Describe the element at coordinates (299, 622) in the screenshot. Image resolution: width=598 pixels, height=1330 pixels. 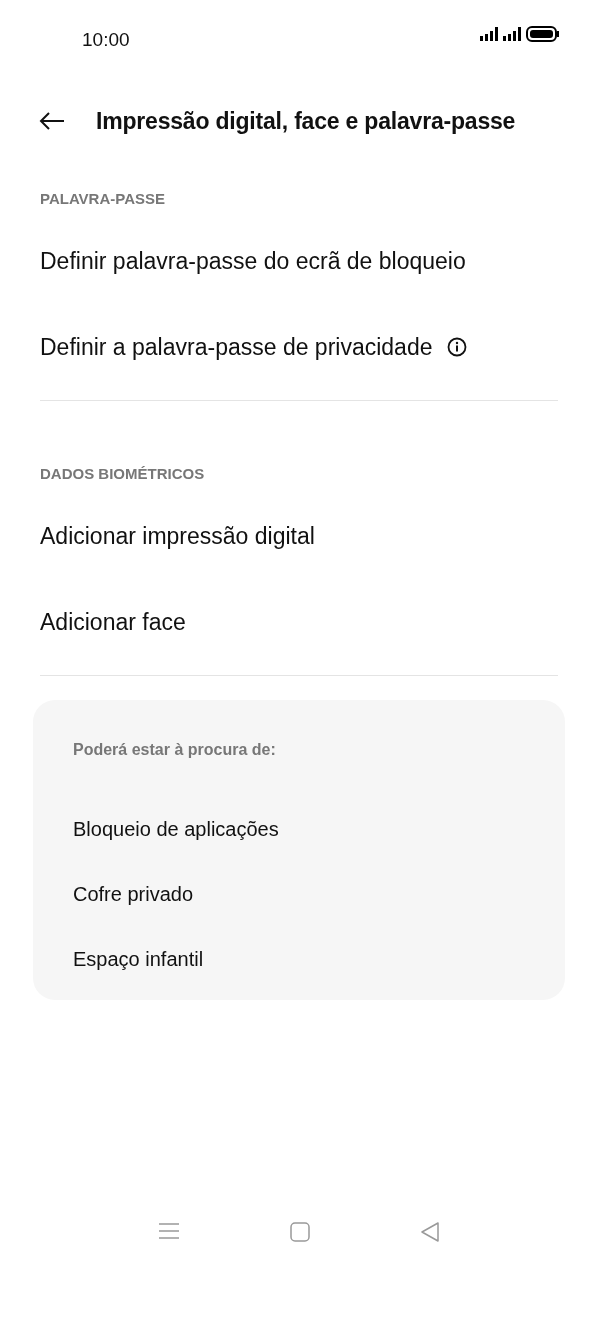
I see `settings-item: Adicionar face` at that location.